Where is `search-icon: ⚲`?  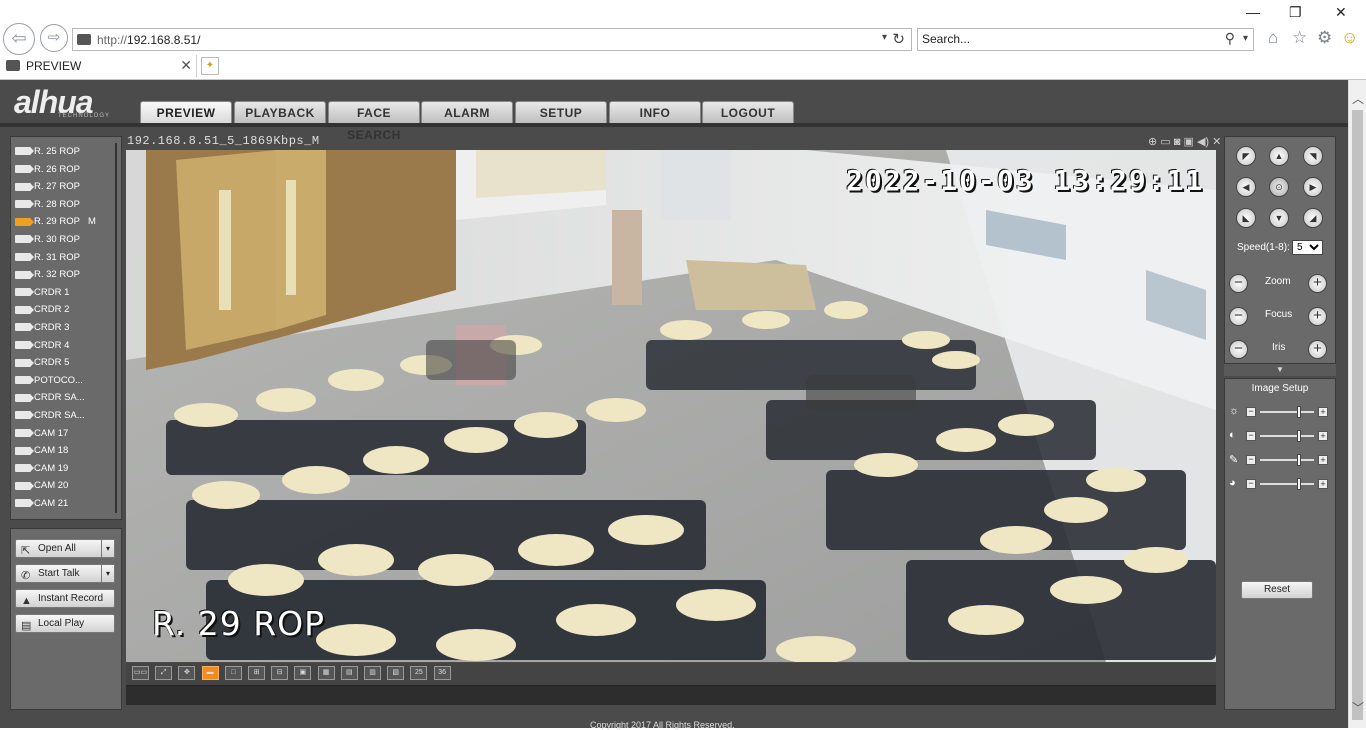 search-icon: ⚲ is located at coordinates (1230, 38).